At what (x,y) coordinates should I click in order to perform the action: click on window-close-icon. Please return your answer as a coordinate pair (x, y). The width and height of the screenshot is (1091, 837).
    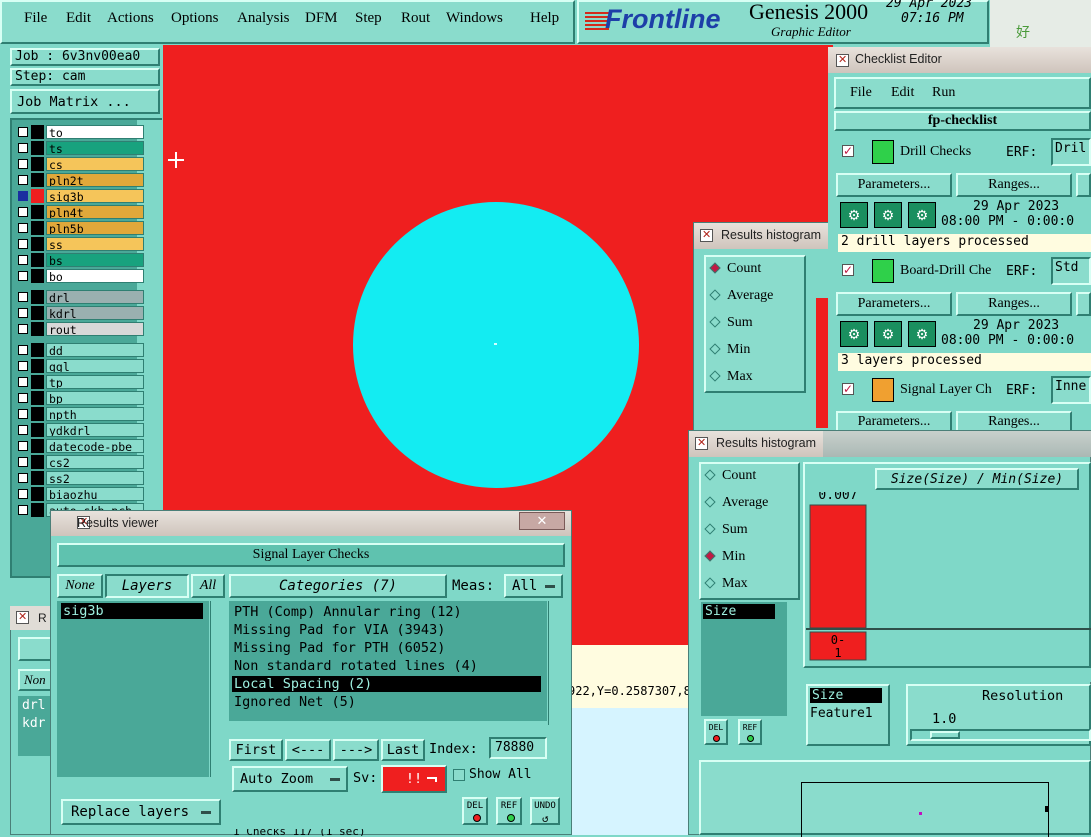
    Looking at the image, I should click on (22, 617).